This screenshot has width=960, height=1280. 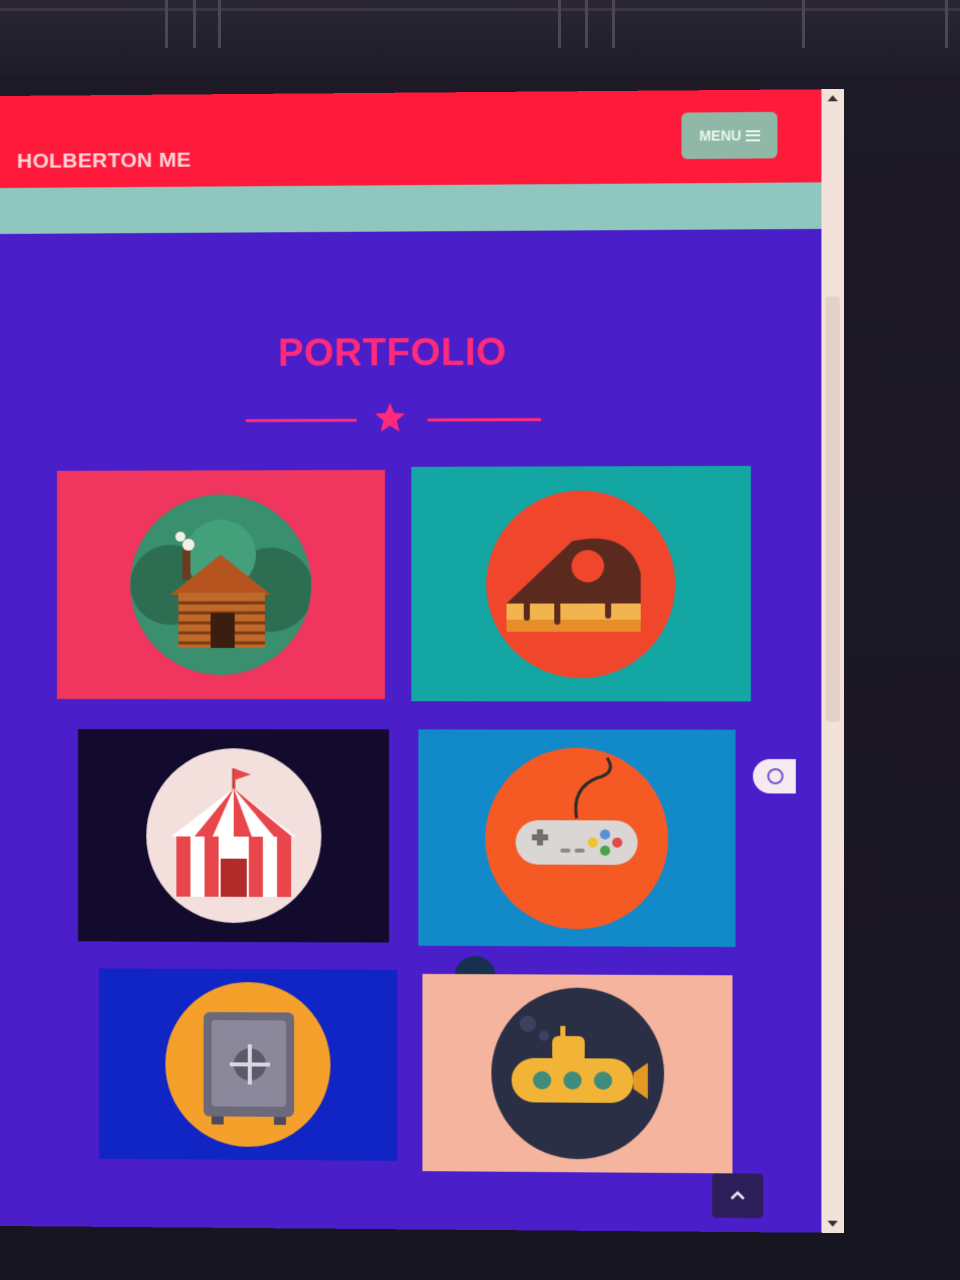 I want to click on portfolio-item-safe, so click(x=248, y=1064).